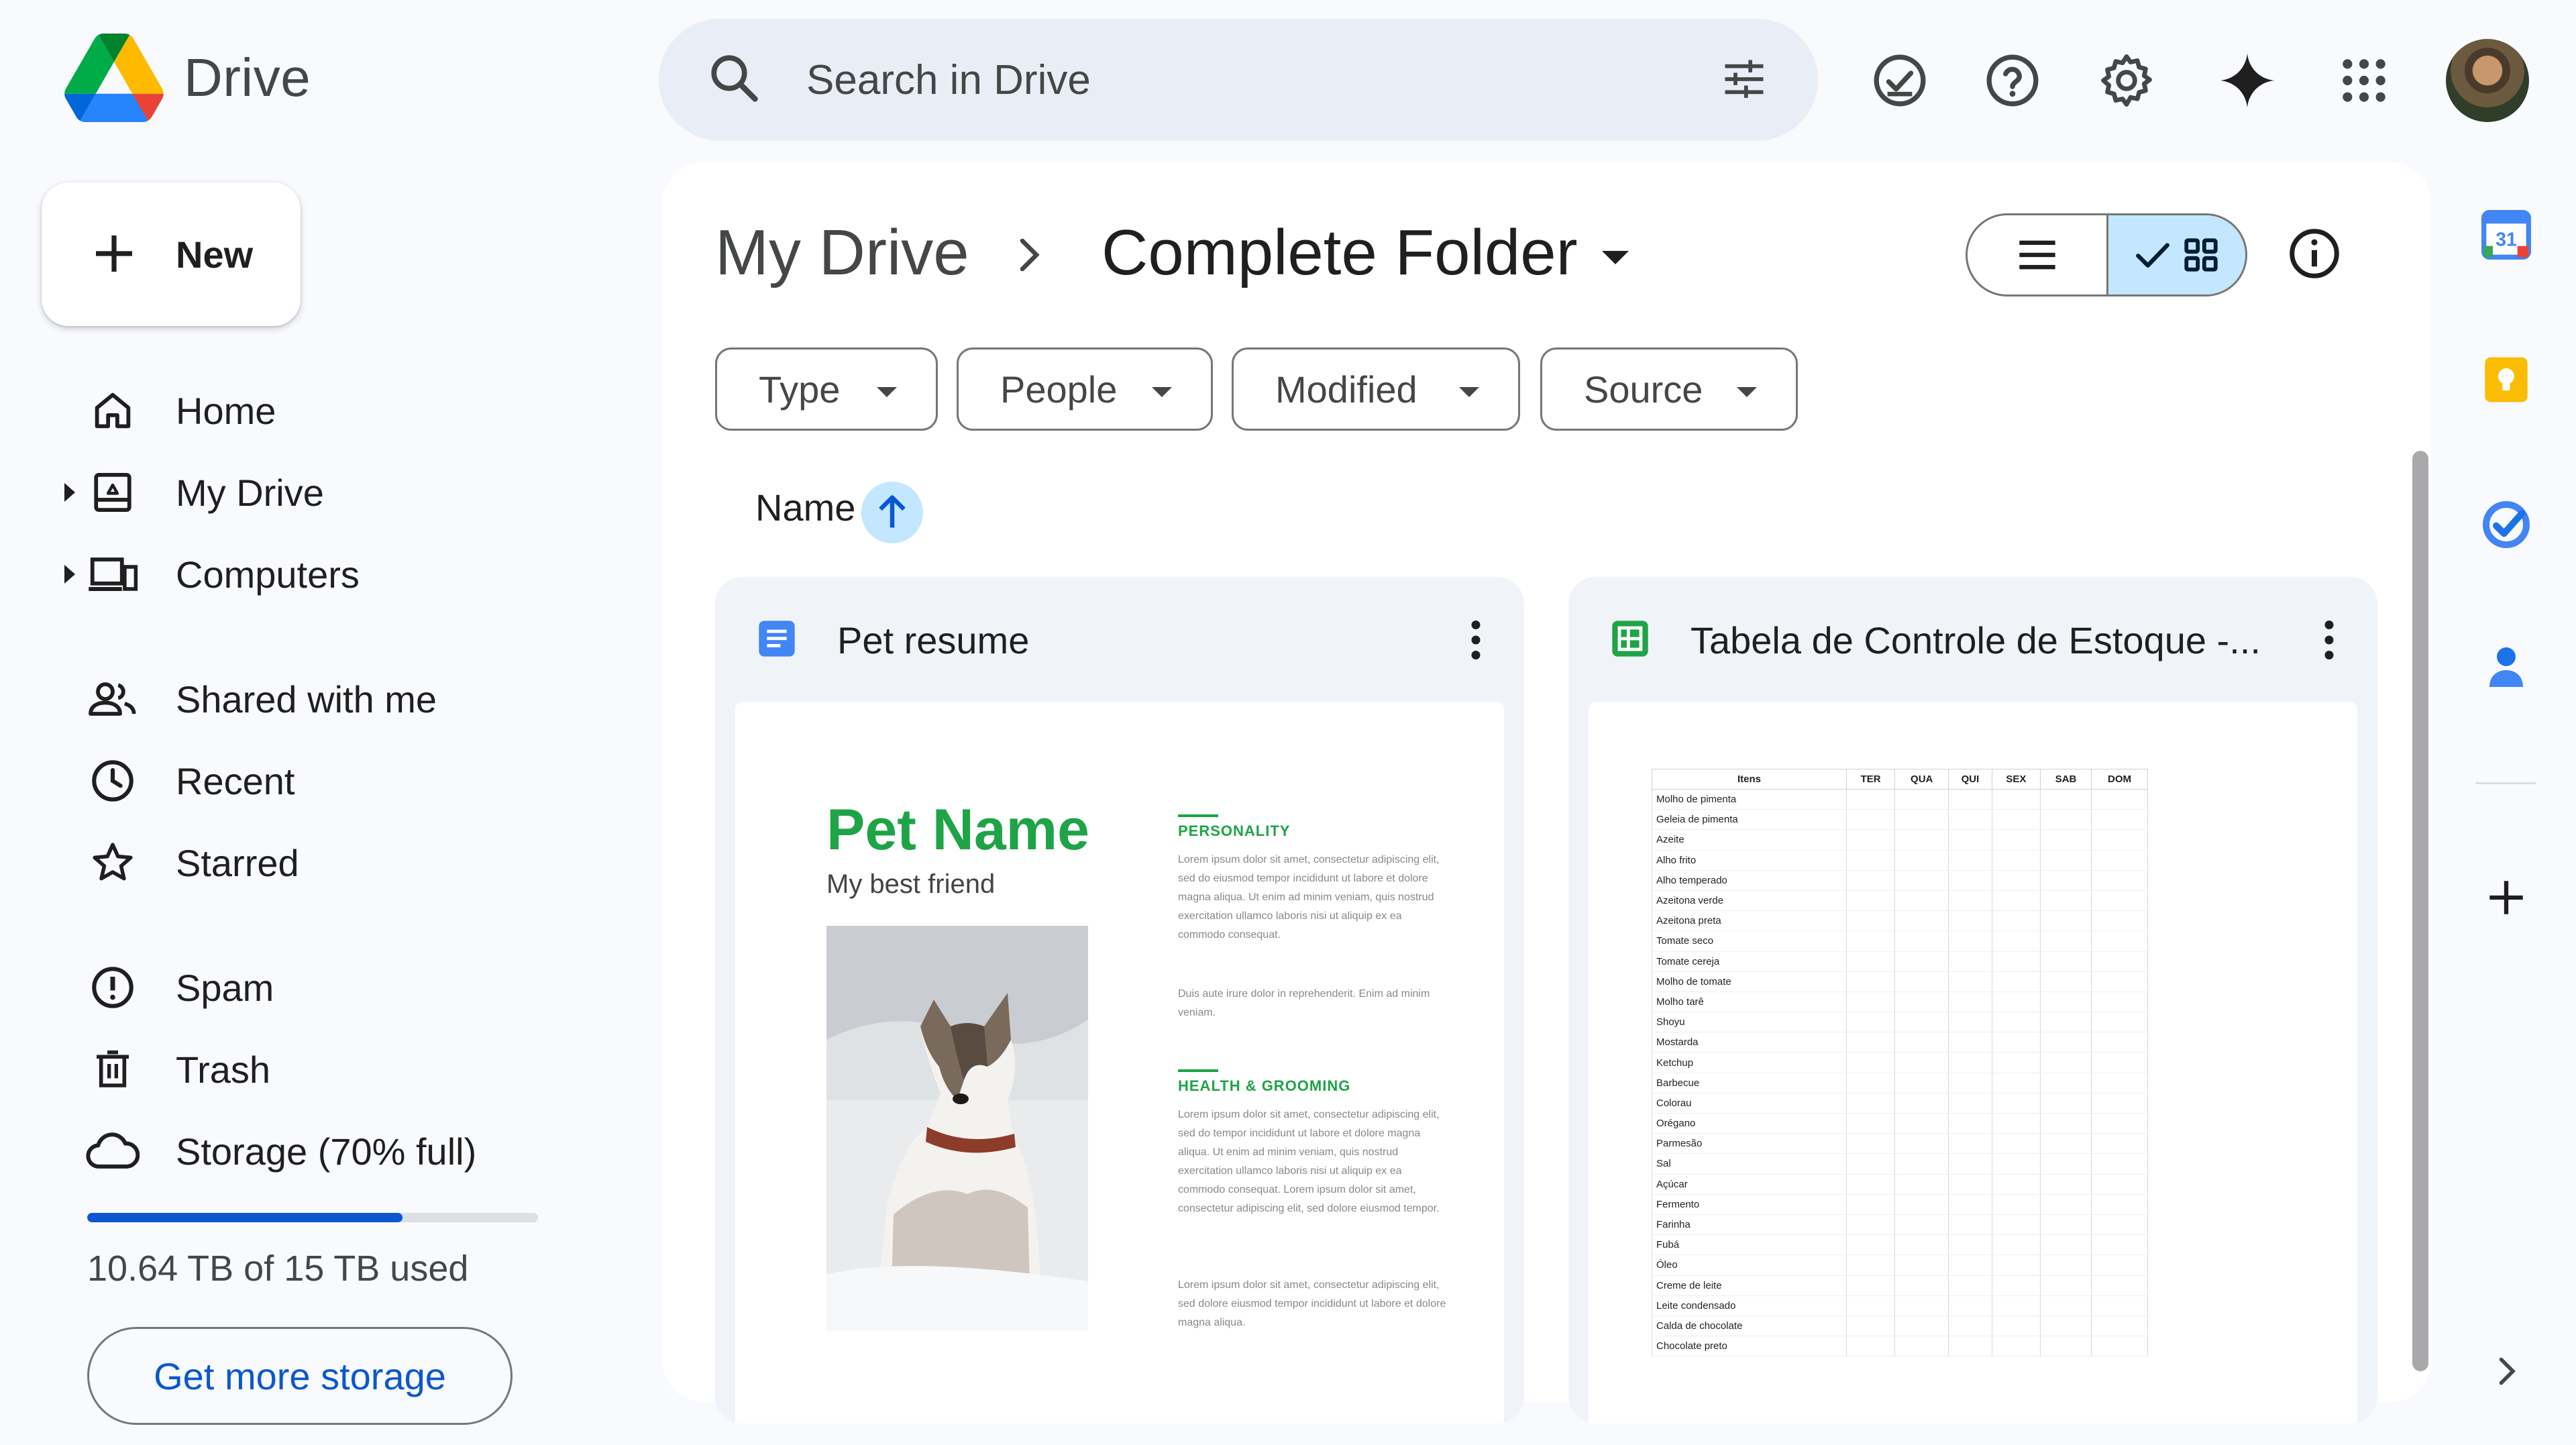 The height and width of the screenshot is (1445, 2576). What do you see at coordinates (2012, 80) in the screenshot?
I see `help-icon` at bounding box center [2012, 80].